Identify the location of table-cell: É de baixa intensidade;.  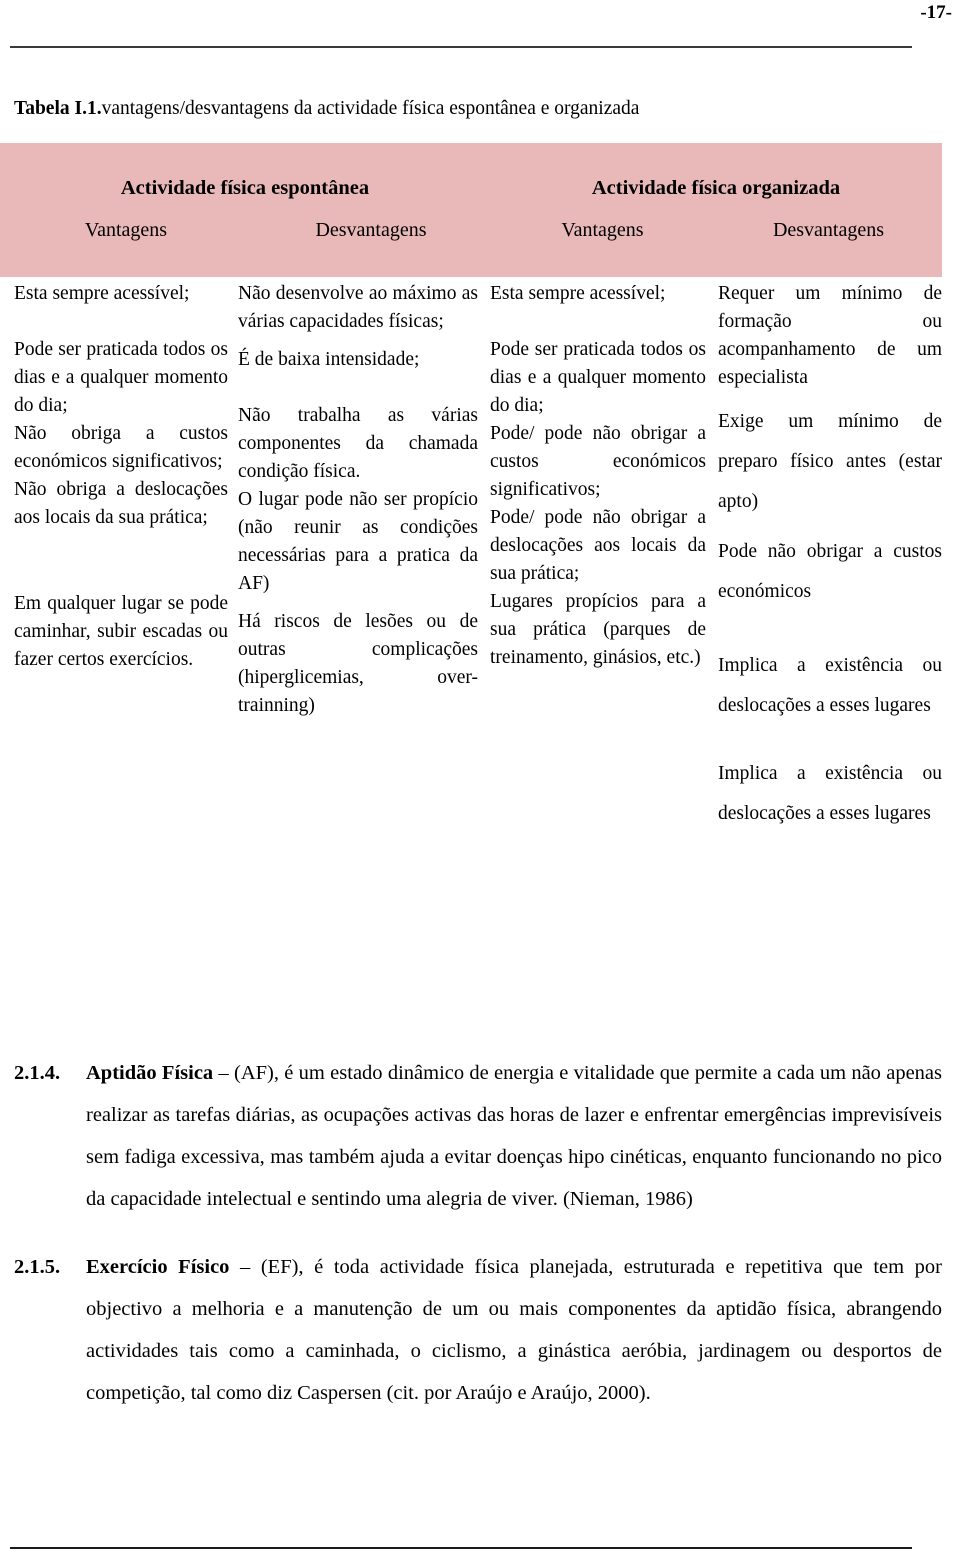
(329, 359).